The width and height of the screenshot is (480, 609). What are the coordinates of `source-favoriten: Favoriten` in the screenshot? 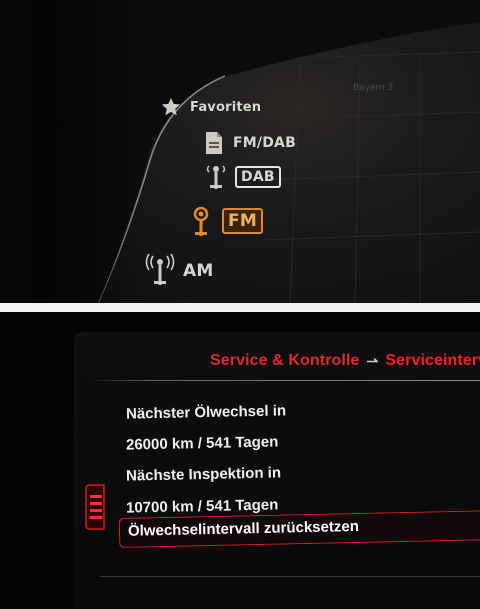 It's located at (210, 107).